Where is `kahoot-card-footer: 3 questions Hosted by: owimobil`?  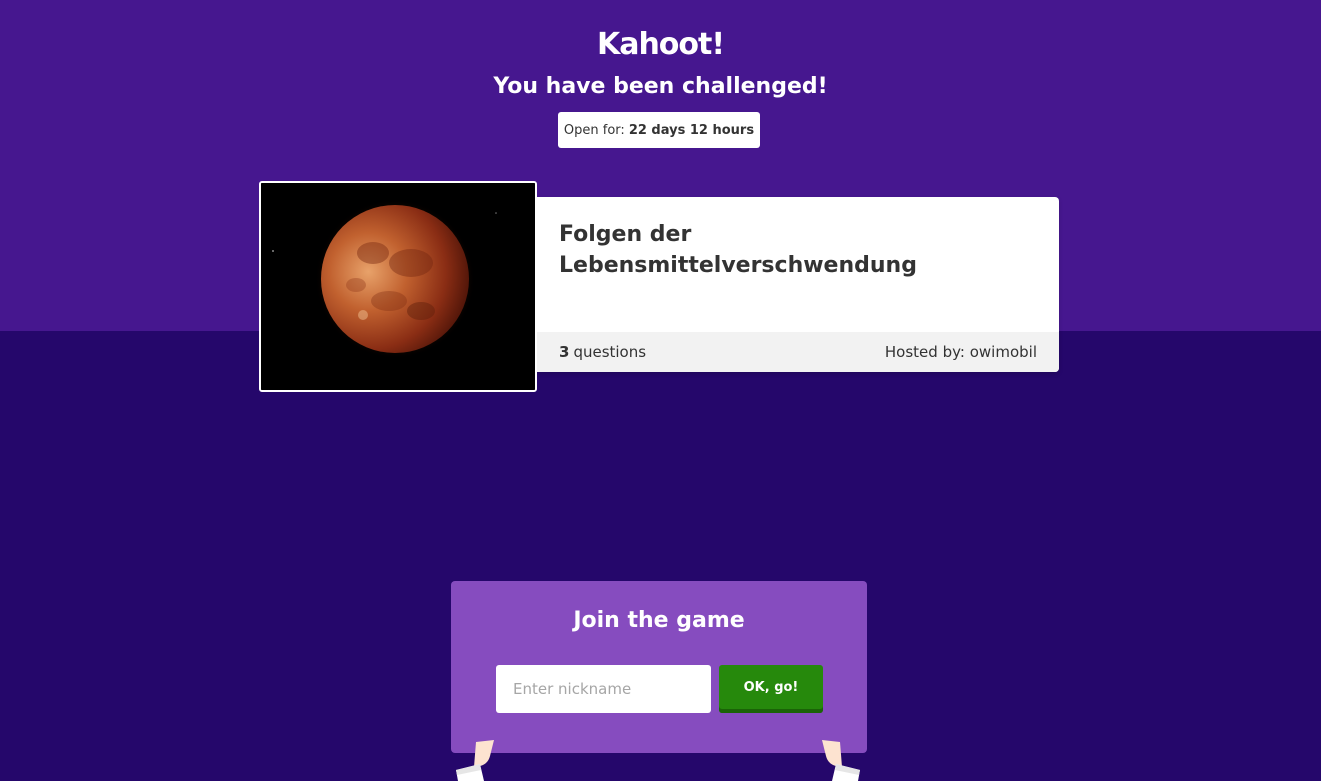
kahoot-card-footer: 3 questions Hosted by: owimobil is located at coordinates (798, 352).